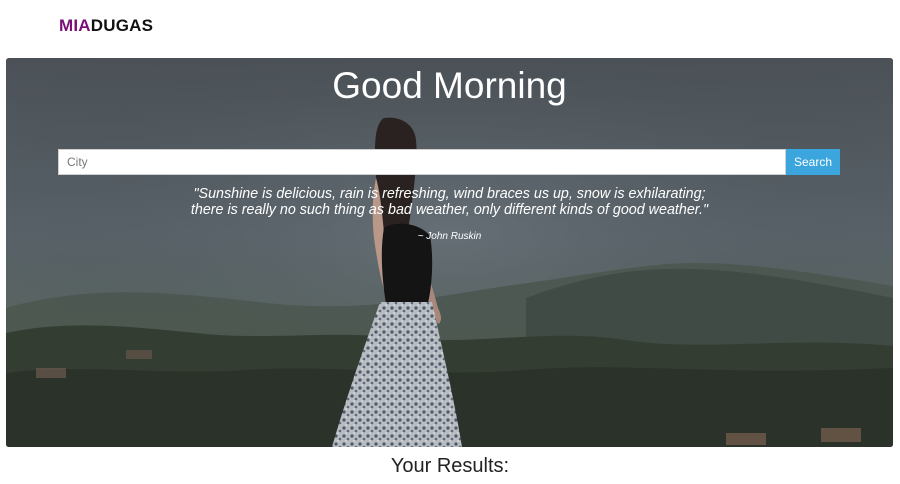 This screenshot has width=900, height=484. Describe the element at coordinates (422, 162) in the screenshot. I see `city-search-input` at that location.